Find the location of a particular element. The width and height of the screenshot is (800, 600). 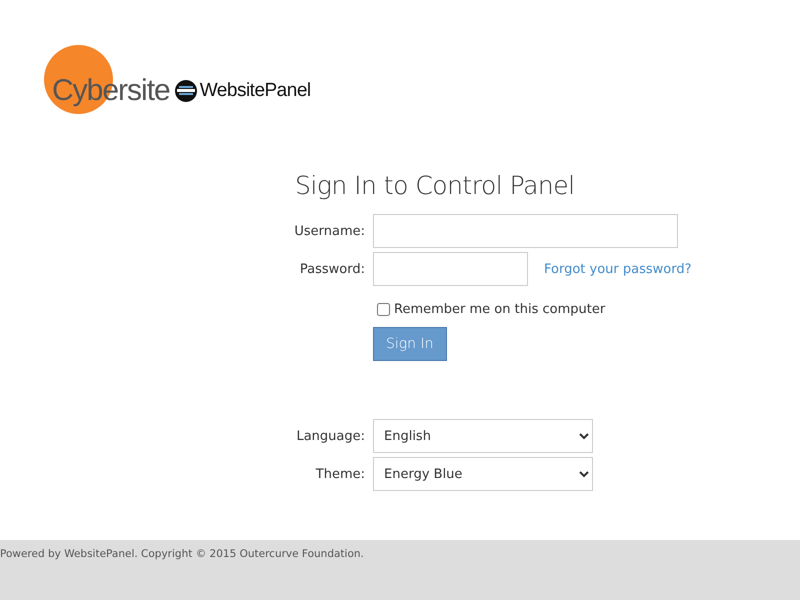

theme-label: Theme: is located at coordinates (340, 474).